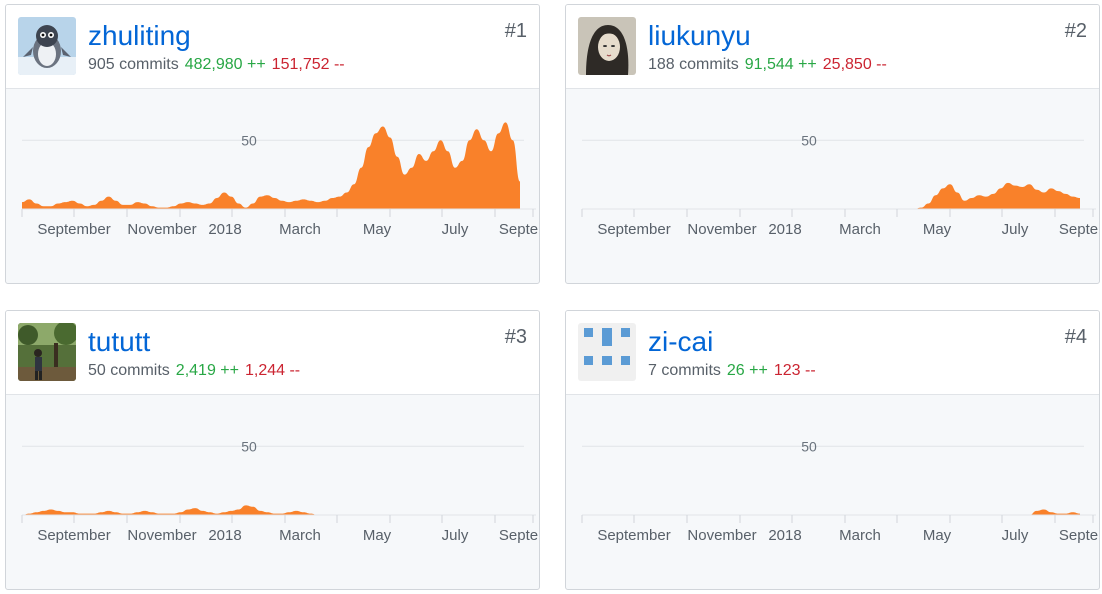  I want to click on commits-count-link: 50 commits, so click(129, 370).